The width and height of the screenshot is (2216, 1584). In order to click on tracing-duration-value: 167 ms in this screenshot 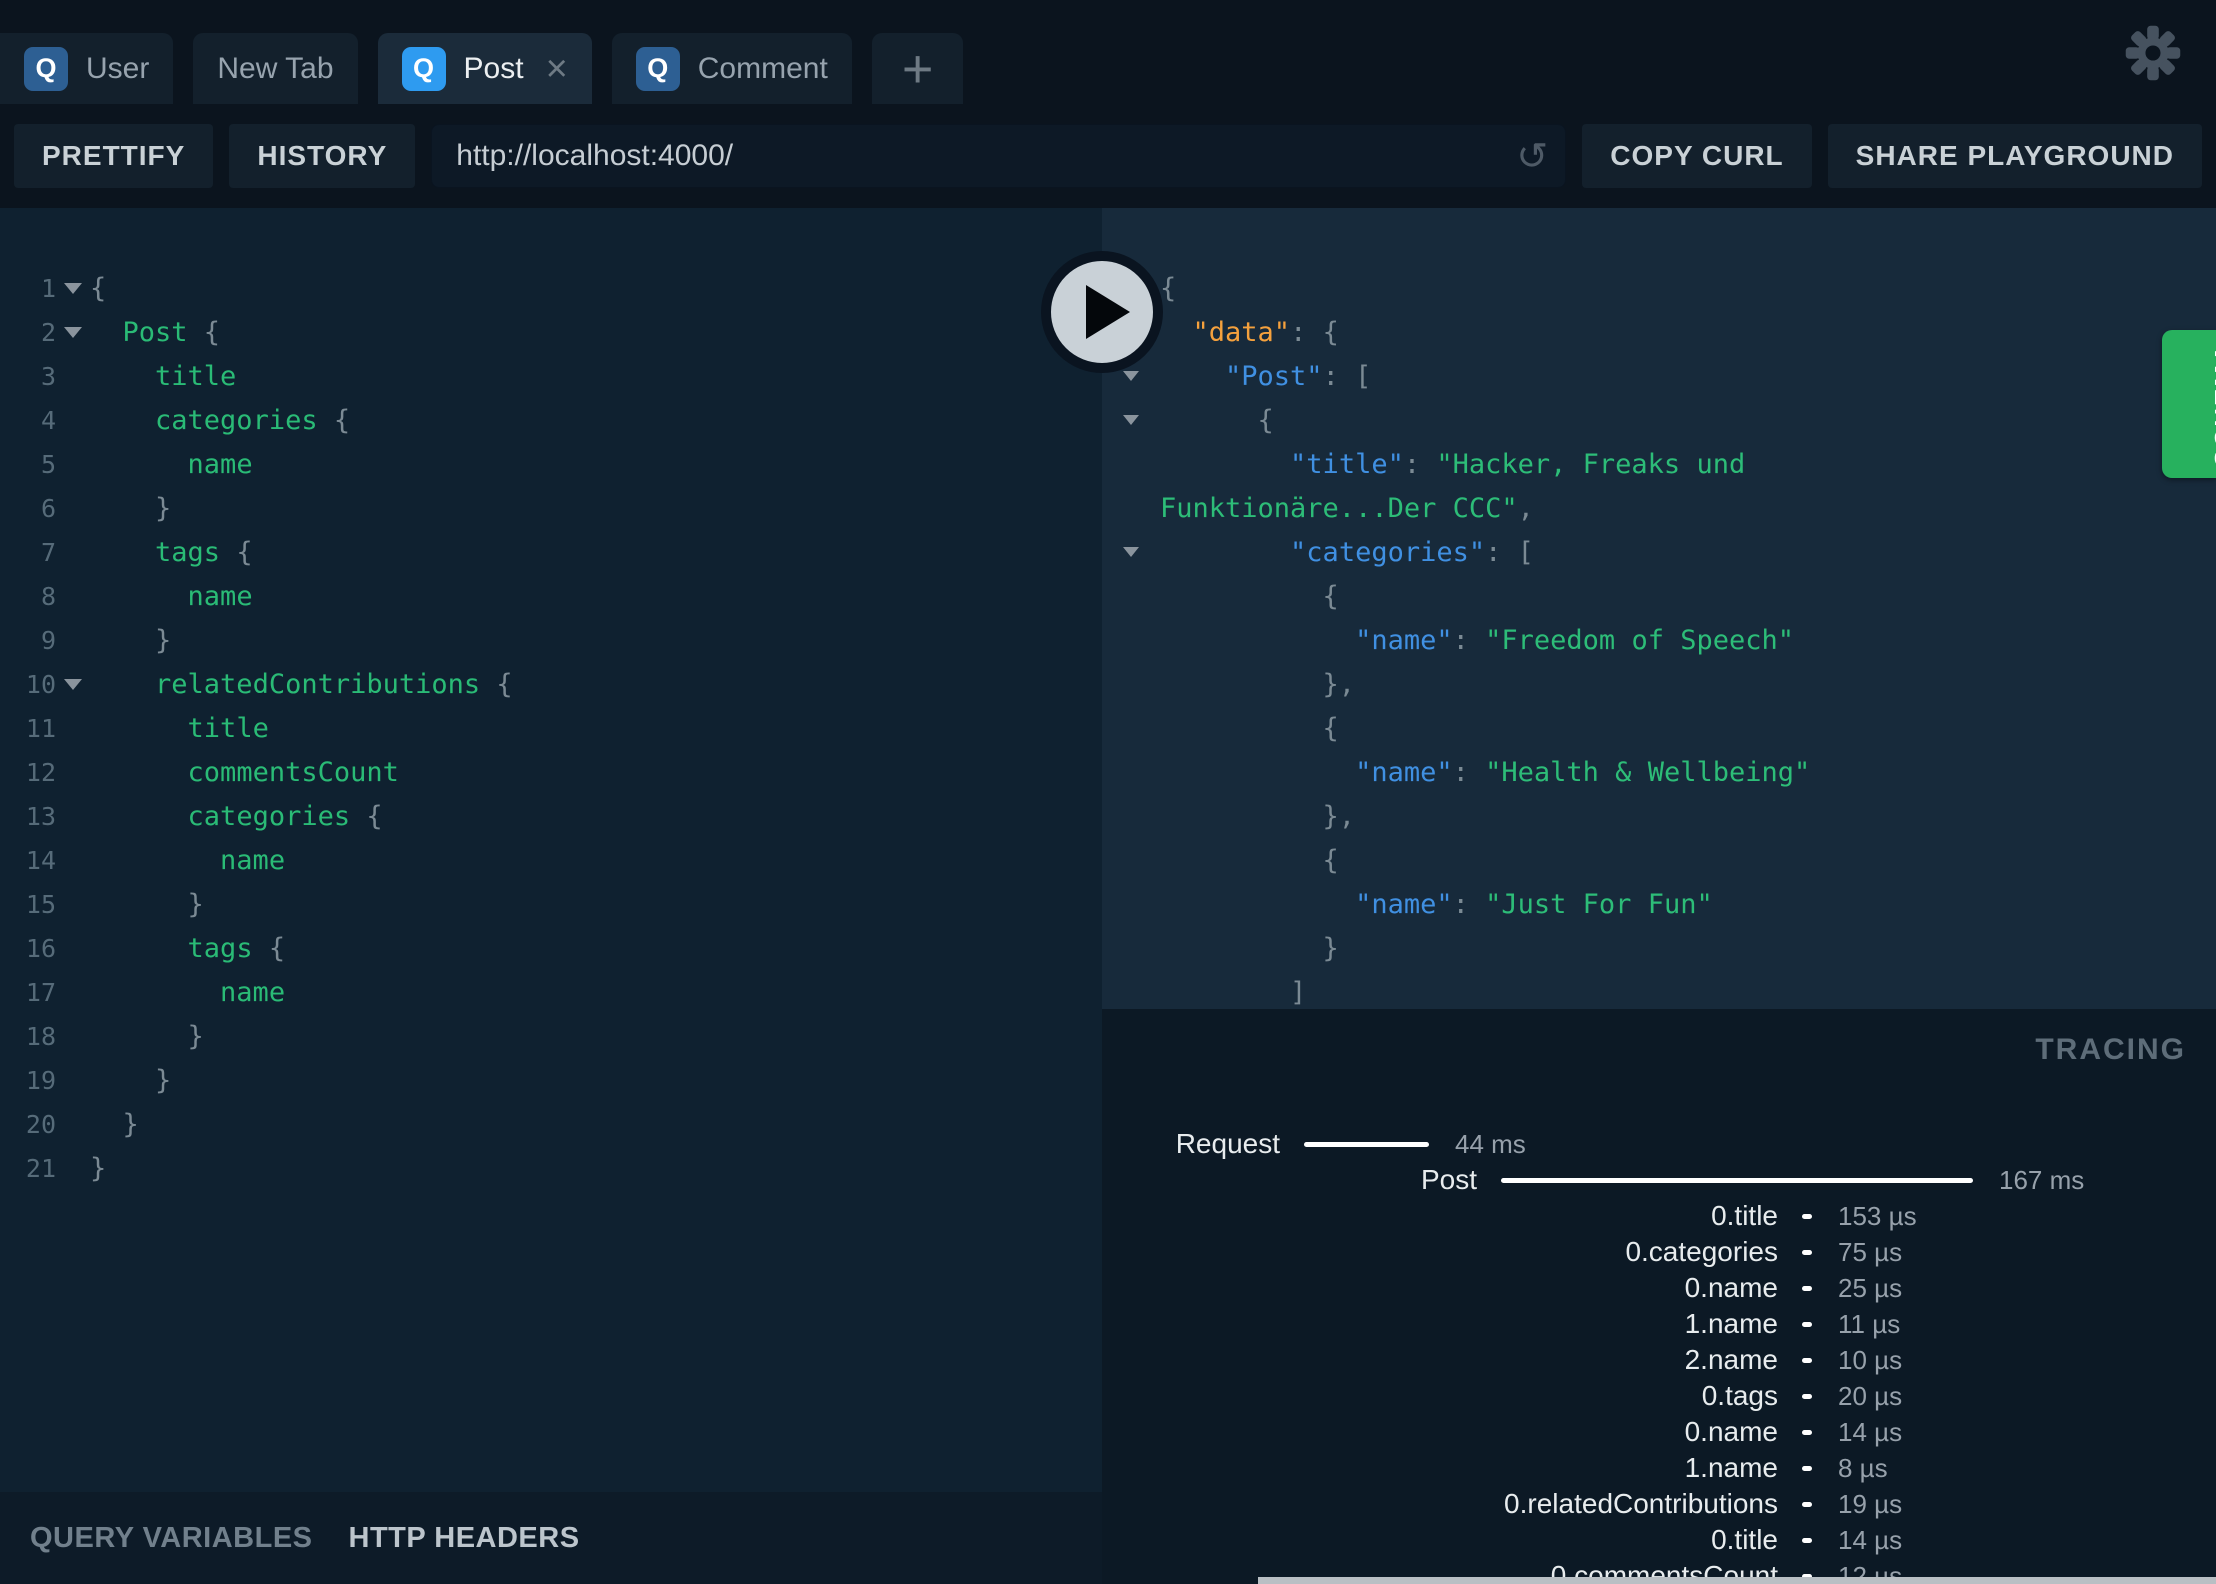, I will do `click(2042, 1179)`.